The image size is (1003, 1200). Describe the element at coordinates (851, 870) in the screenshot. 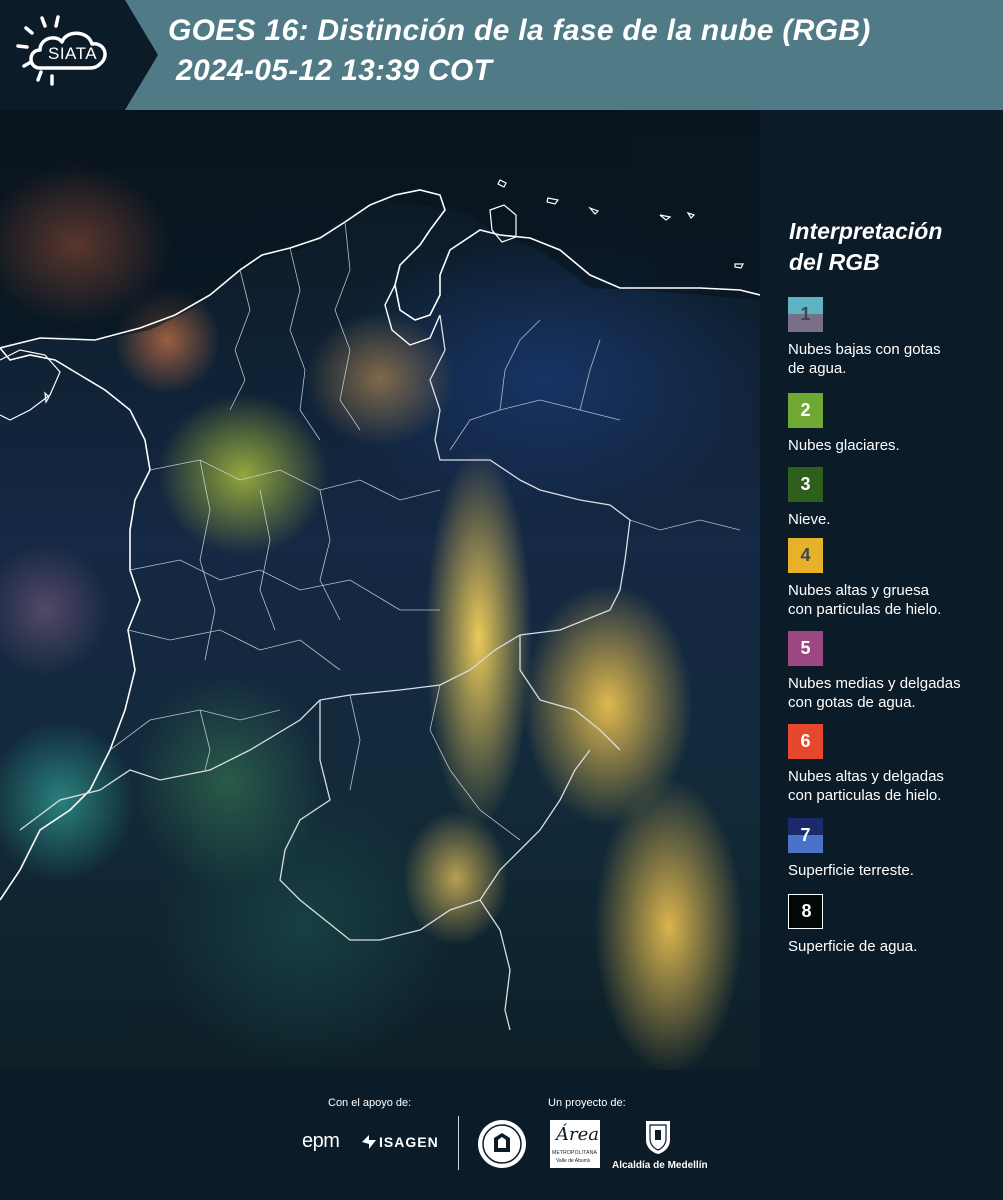

I see `legend-desc-7: Superficie terreste.` at that location.